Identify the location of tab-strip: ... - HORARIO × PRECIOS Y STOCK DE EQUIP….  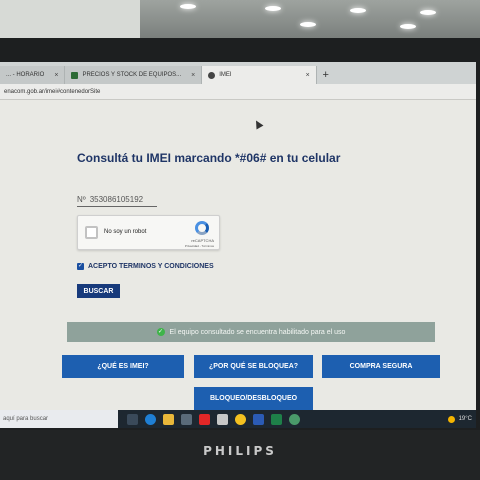
(238, 73).